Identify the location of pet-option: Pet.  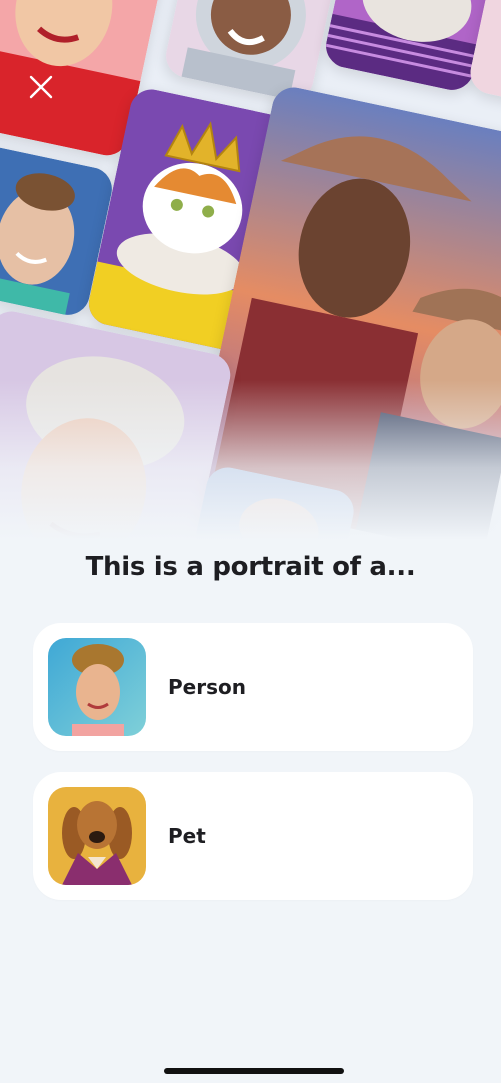
(253, 836).